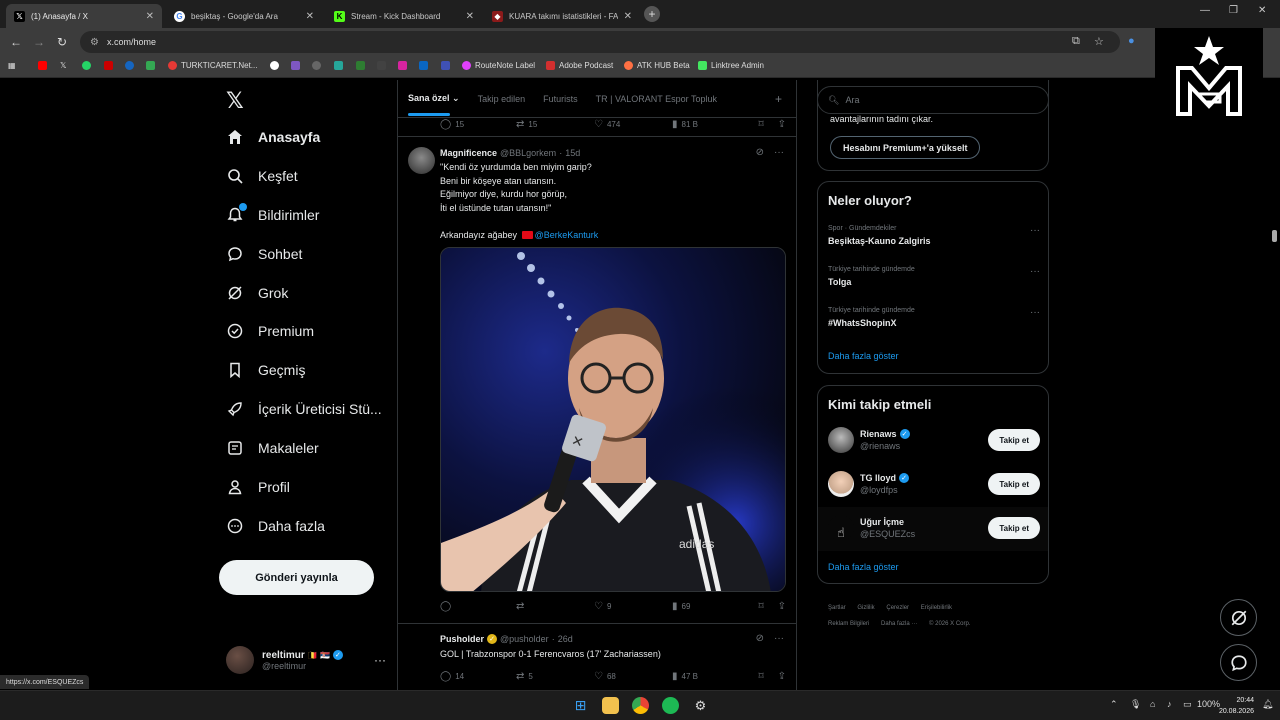  I want to click on x-home-logo: 𝕏, so click(235, 101).